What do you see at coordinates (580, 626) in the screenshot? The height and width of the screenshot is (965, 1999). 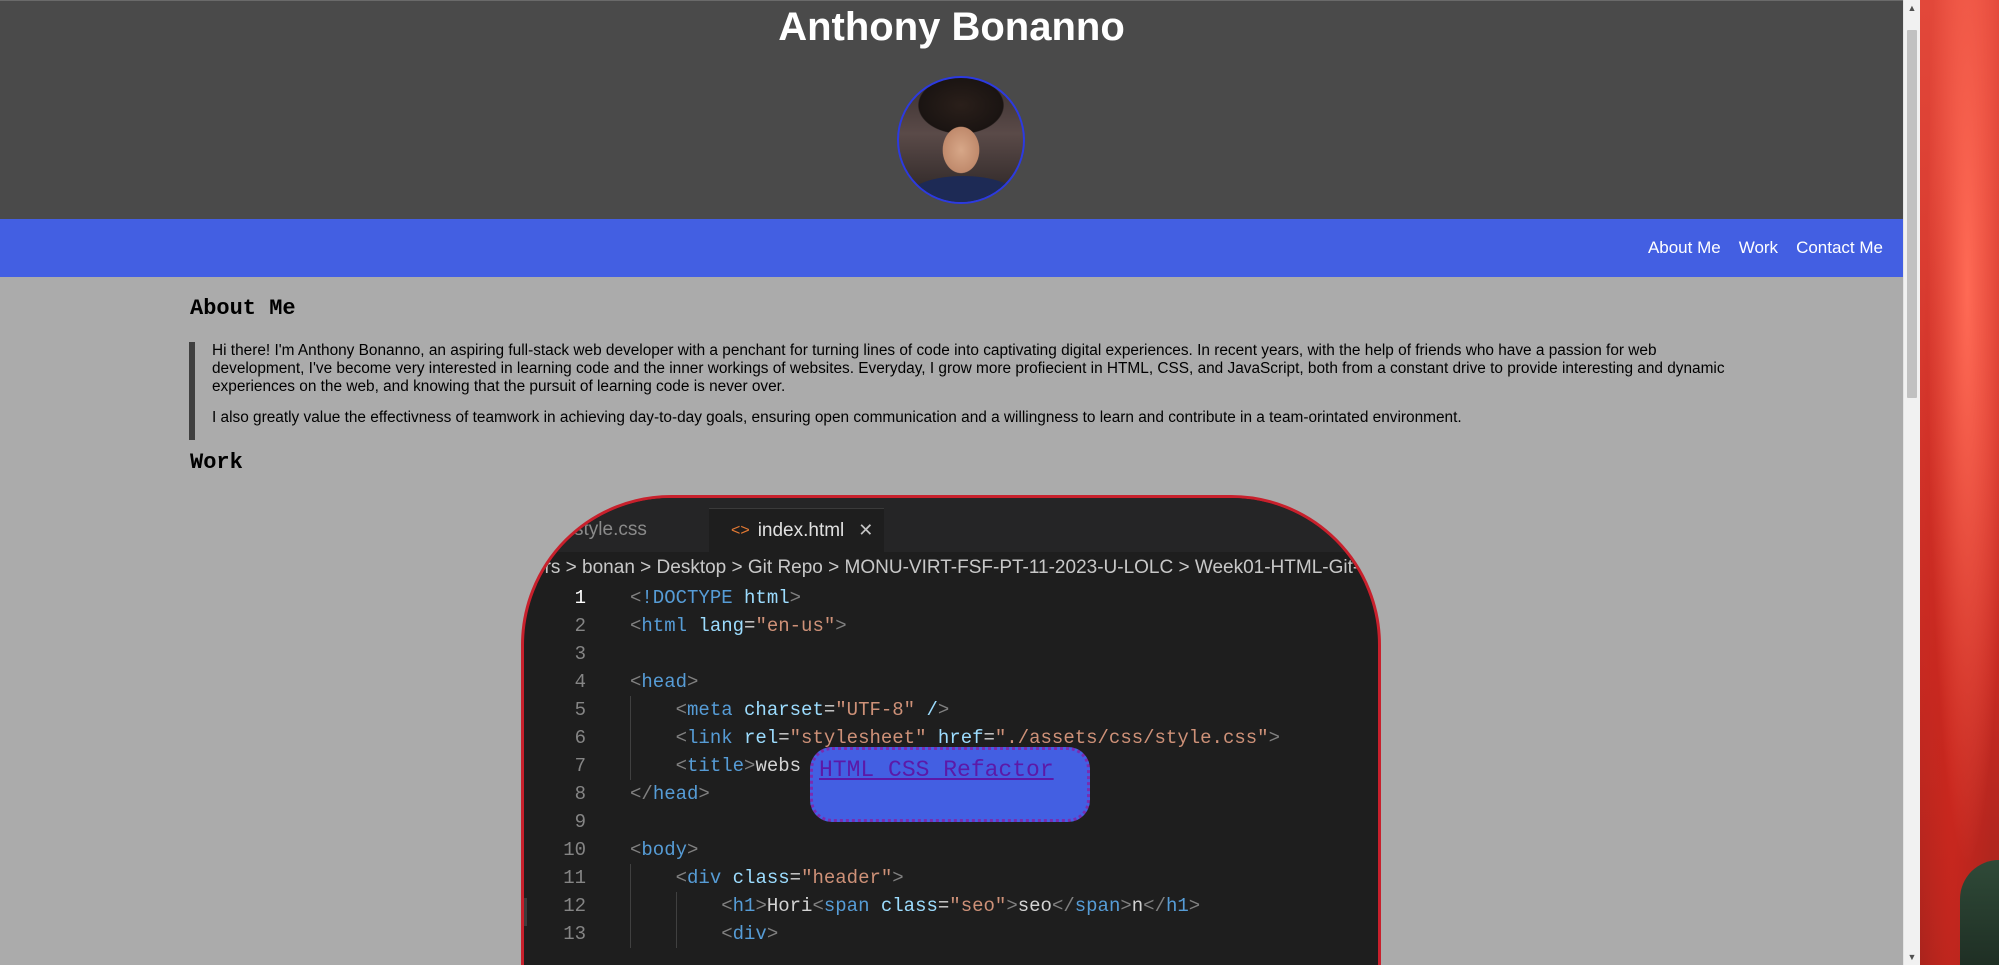 I see `line-number: 2` at bounding box center [580, 626].